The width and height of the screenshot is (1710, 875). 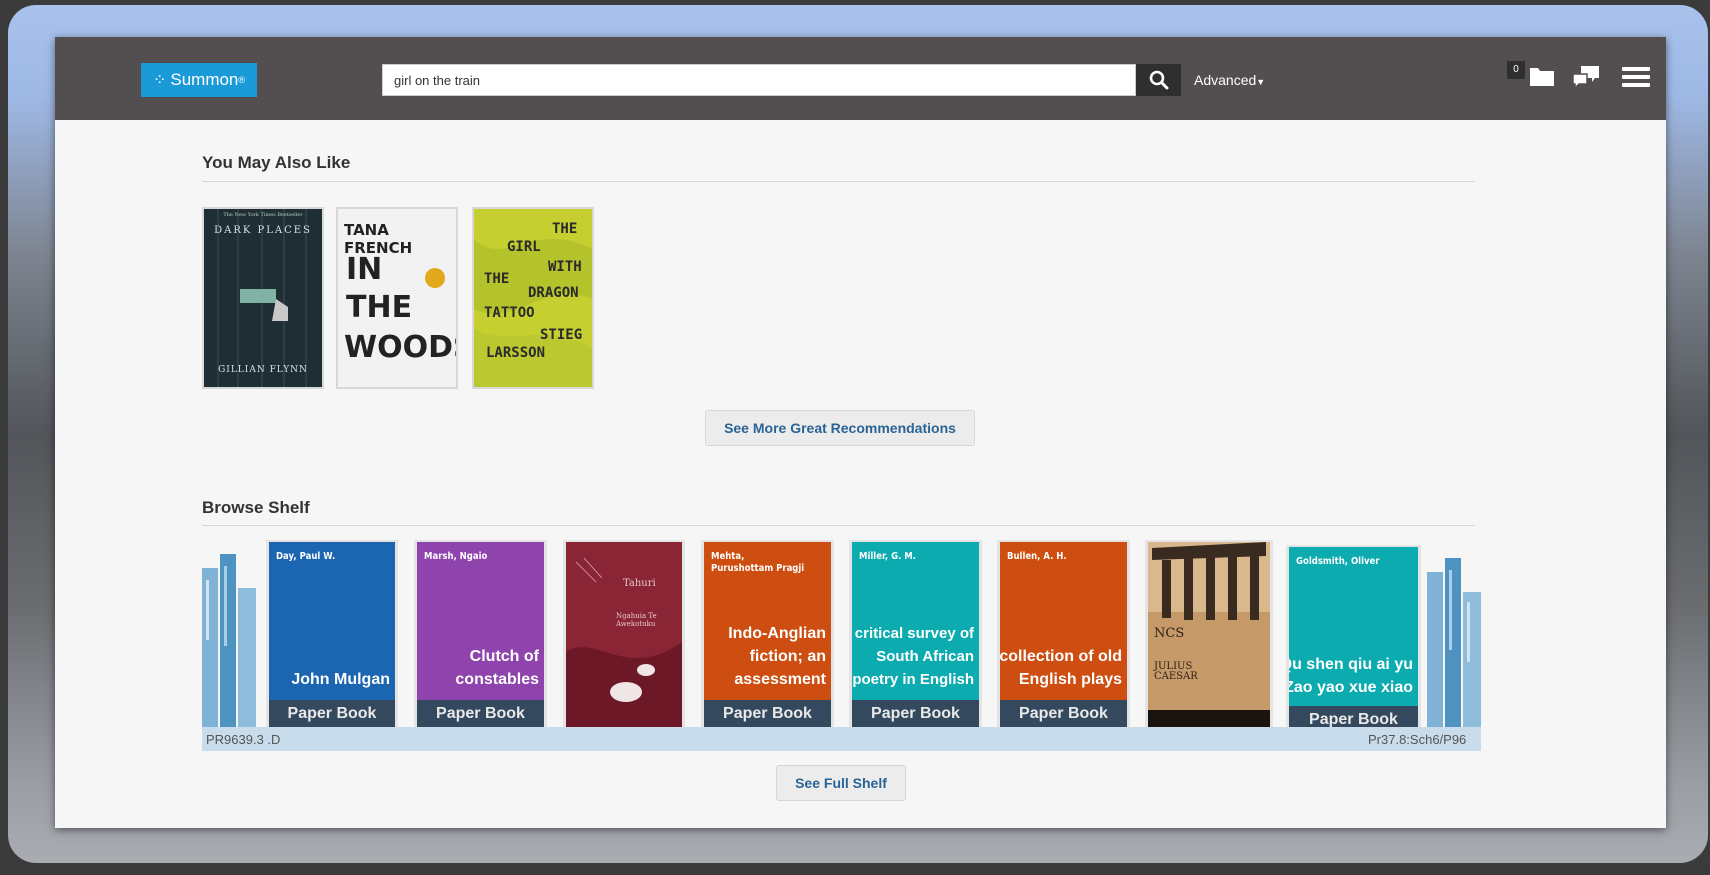 What do you see at coordinates (497, 668) in the screenshot?
I see `book-title: Clutch of constables` at bounding box center [497, 668].